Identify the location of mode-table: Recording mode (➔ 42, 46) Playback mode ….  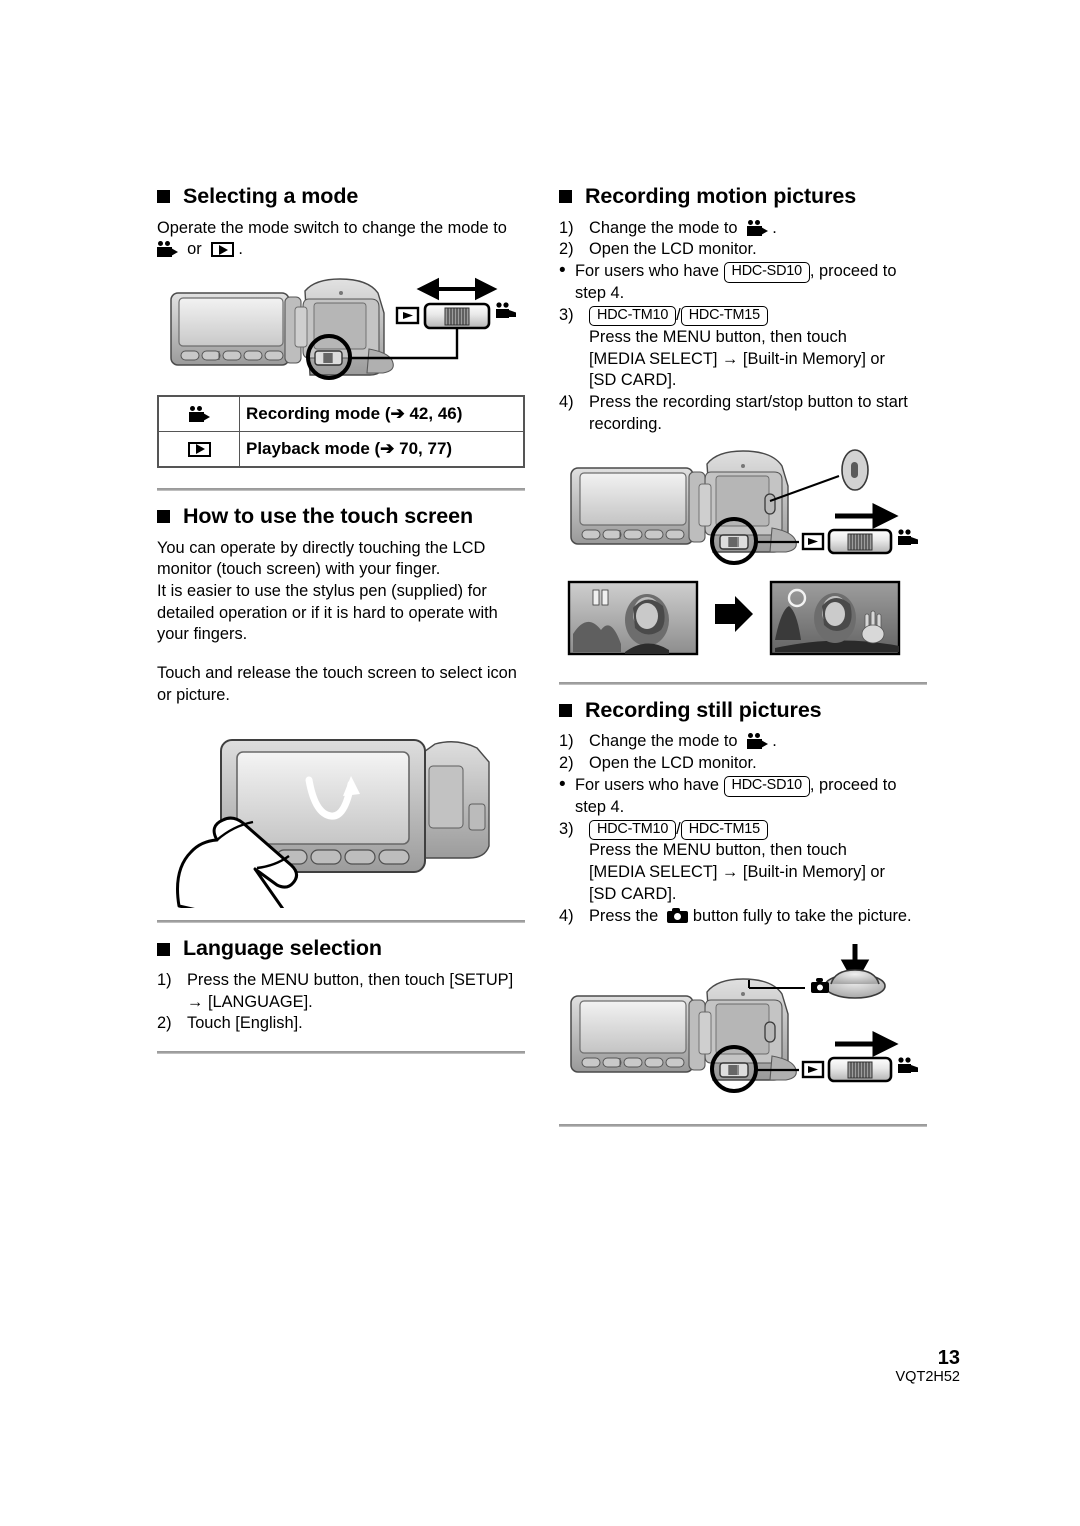
(341, 431).